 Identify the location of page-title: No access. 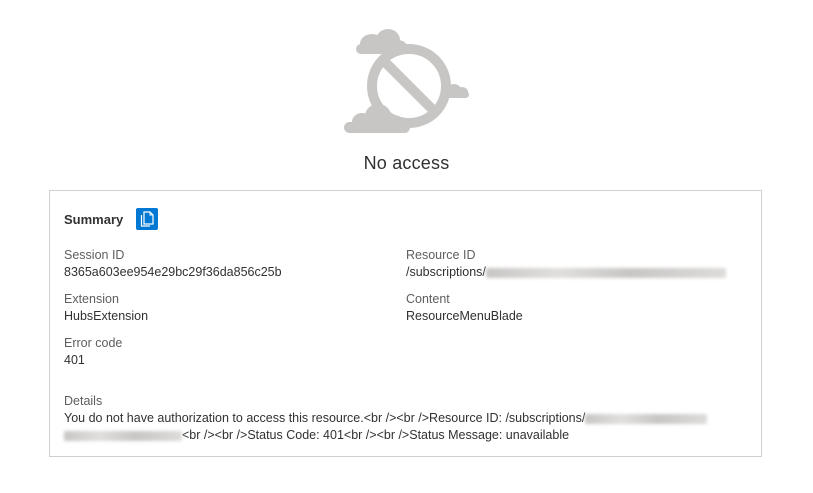
(406, 163).